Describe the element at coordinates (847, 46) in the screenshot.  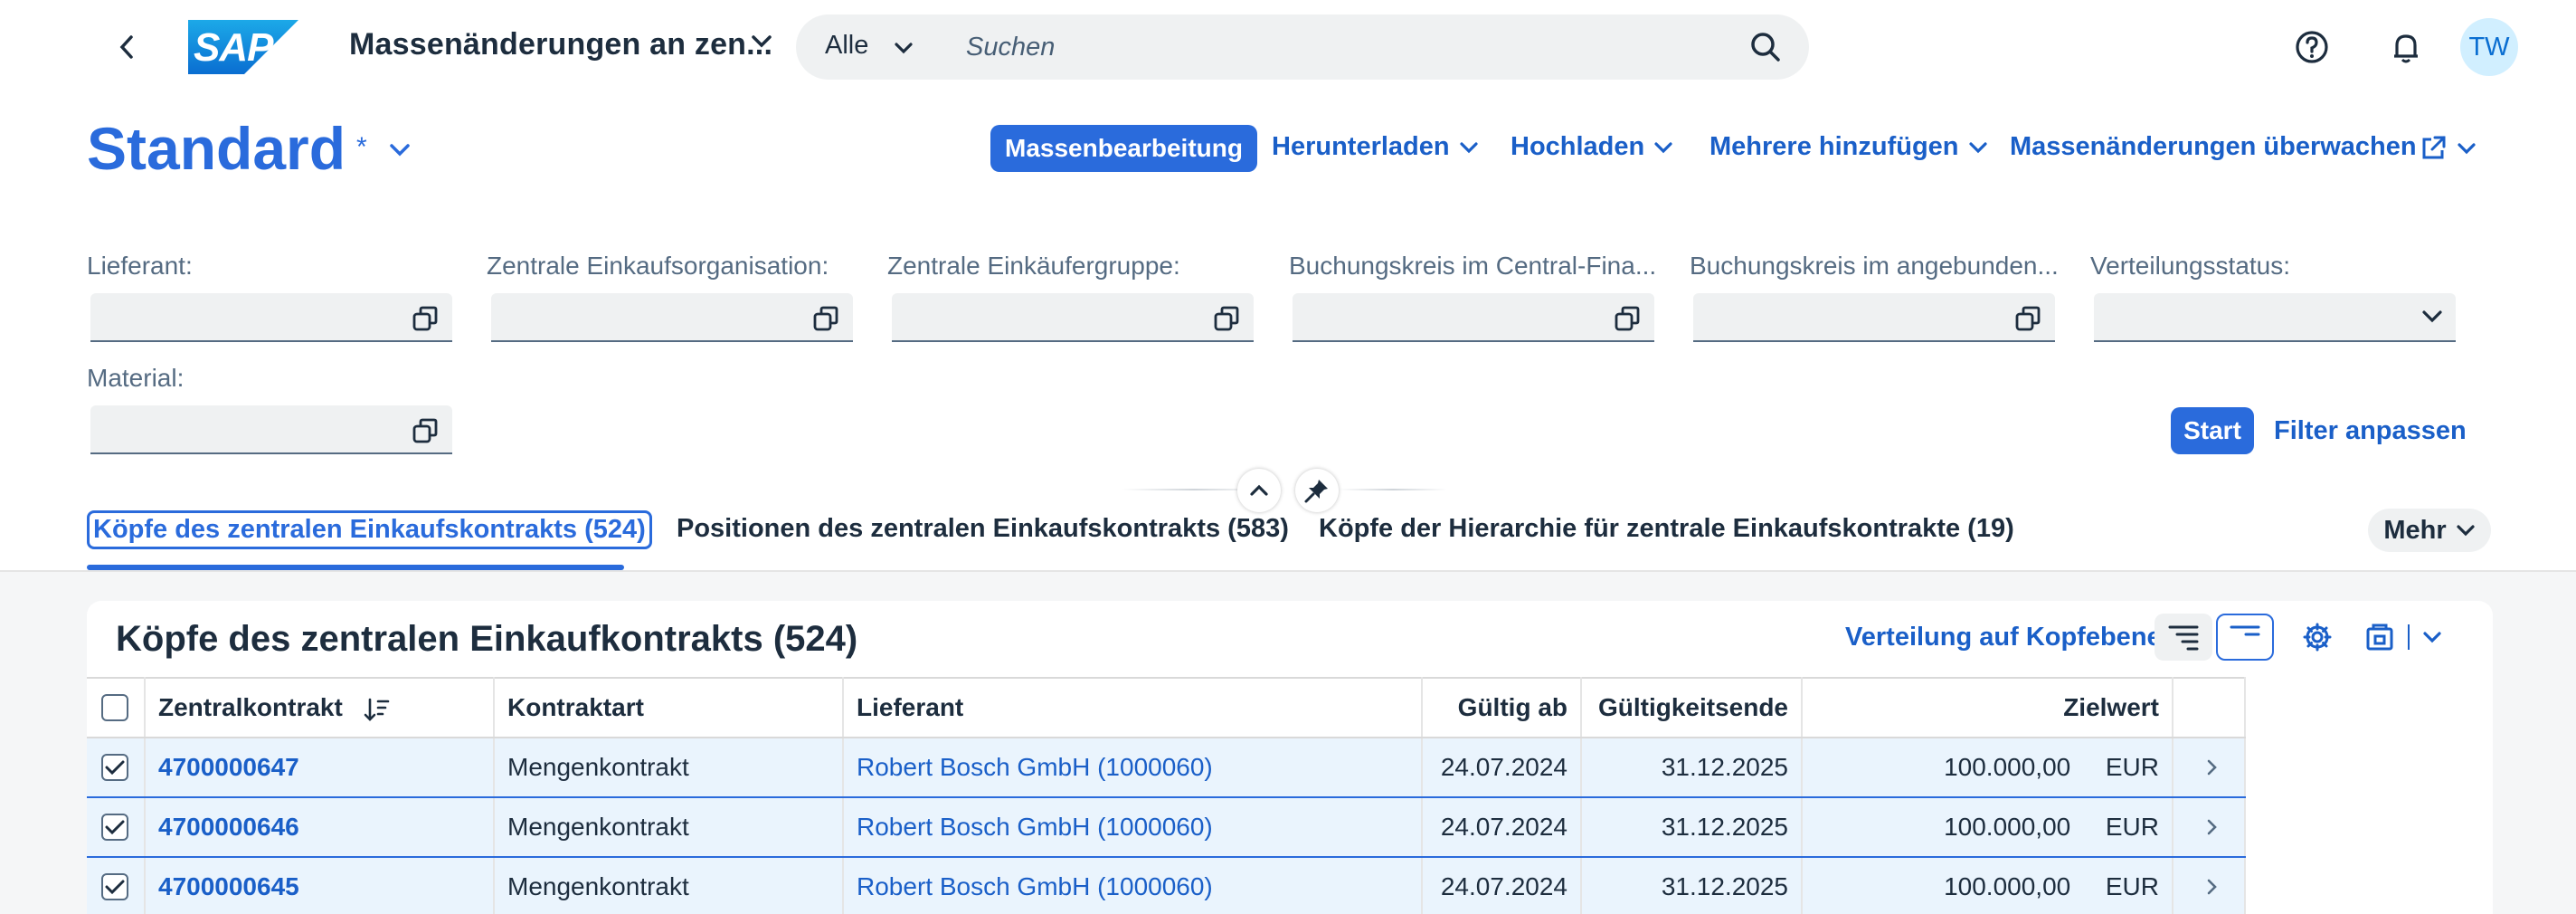
I see `search-scope-select: Alle` at that location.